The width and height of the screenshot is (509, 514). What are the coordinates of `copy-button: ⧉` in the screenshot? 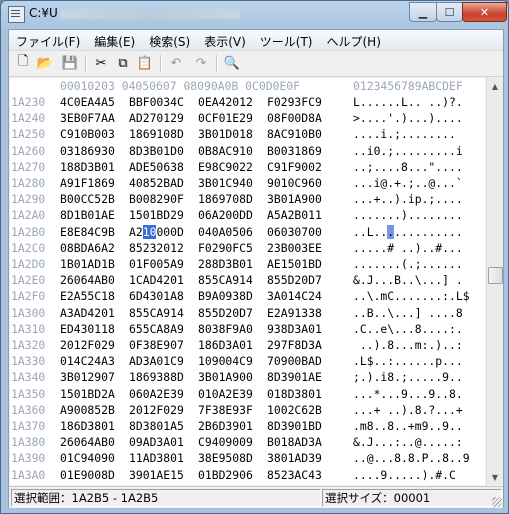 It's located at (123, 63).